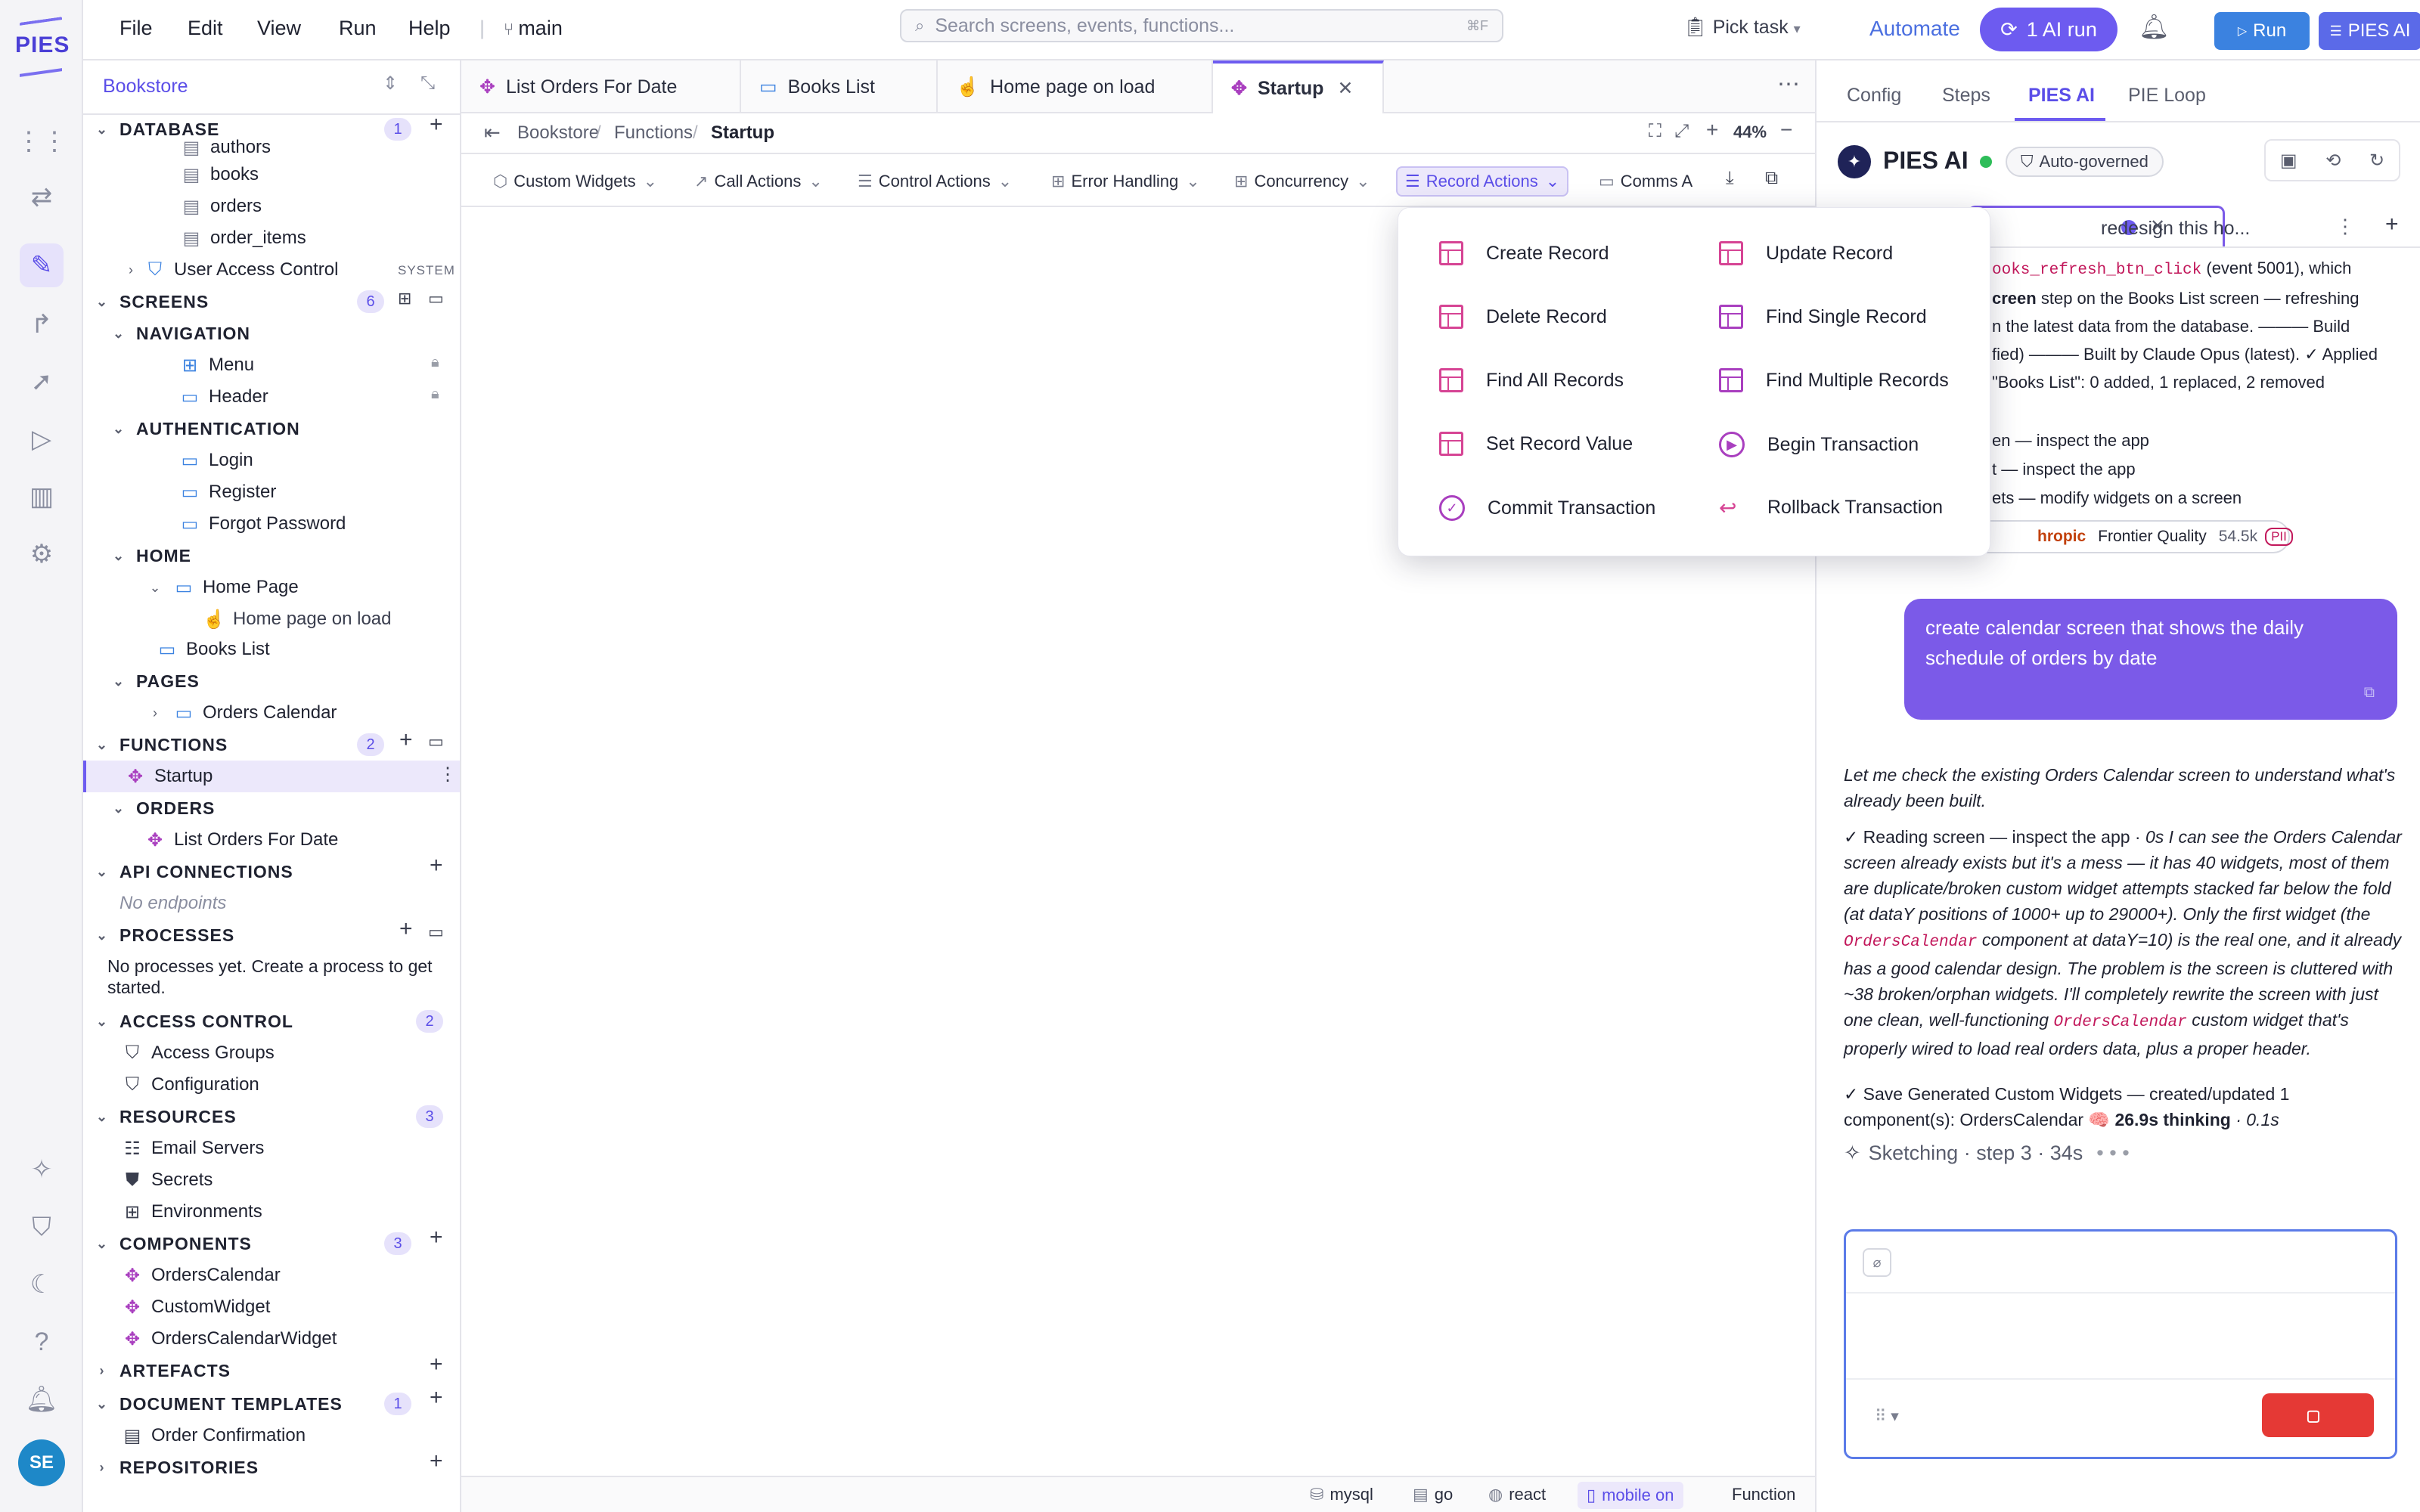  Describe the element at coordinates (271, 206) in the screenshot. I see `tree-item-table: ▤ orders` at that location.